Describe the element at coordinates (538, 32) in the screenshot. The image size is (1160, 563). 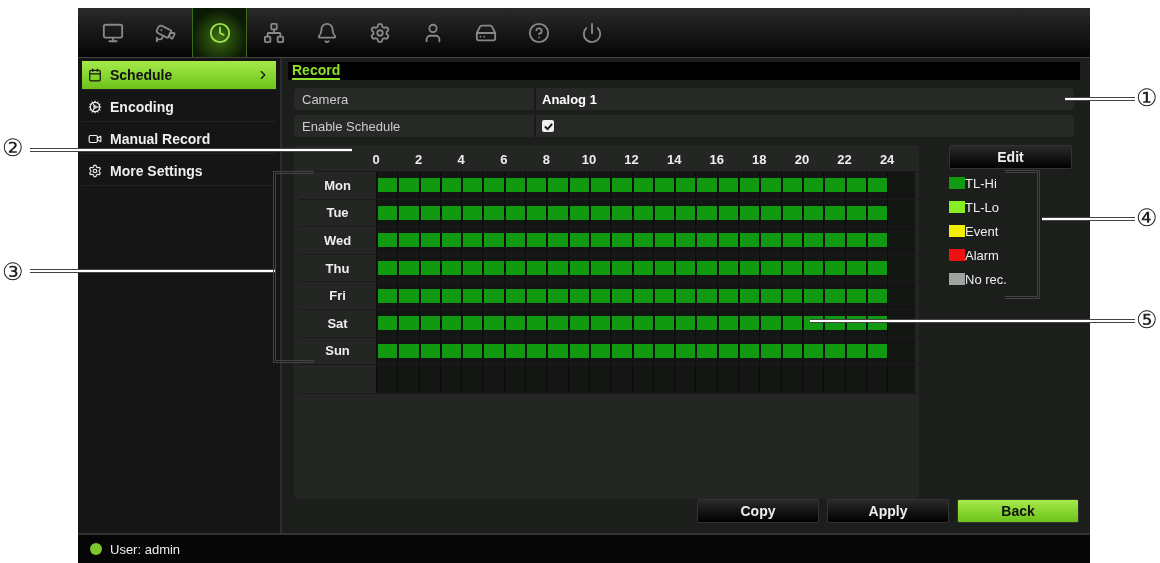
I see `help-icon` at that location.